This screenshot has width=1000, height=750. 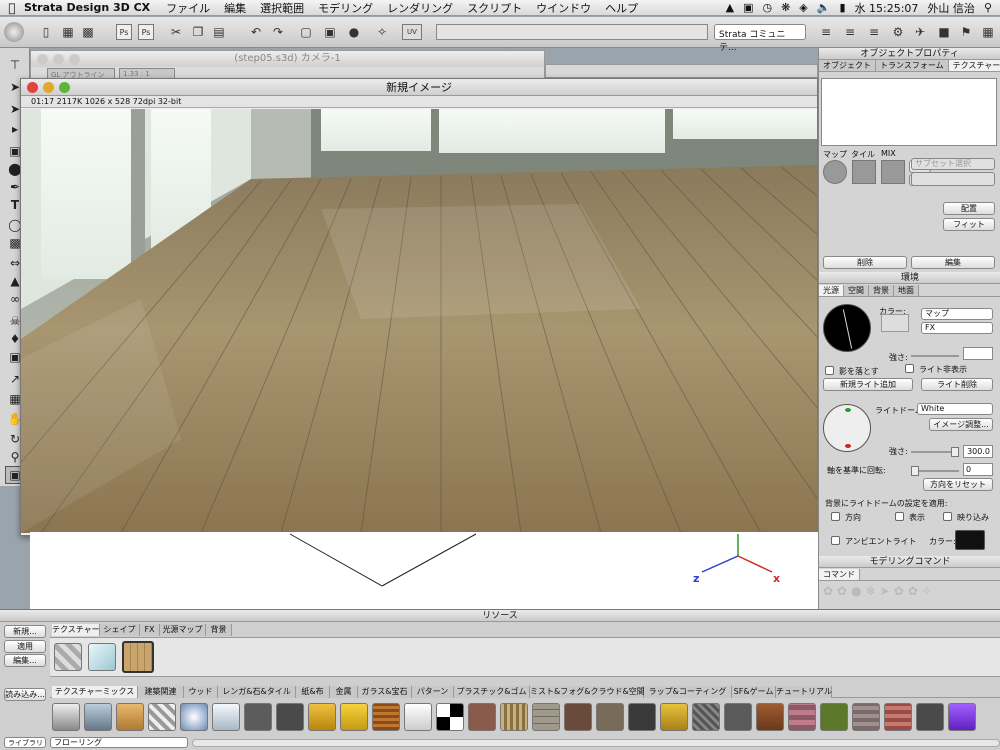 I want to click on swatch-chrome, so click(x=66, y=717).